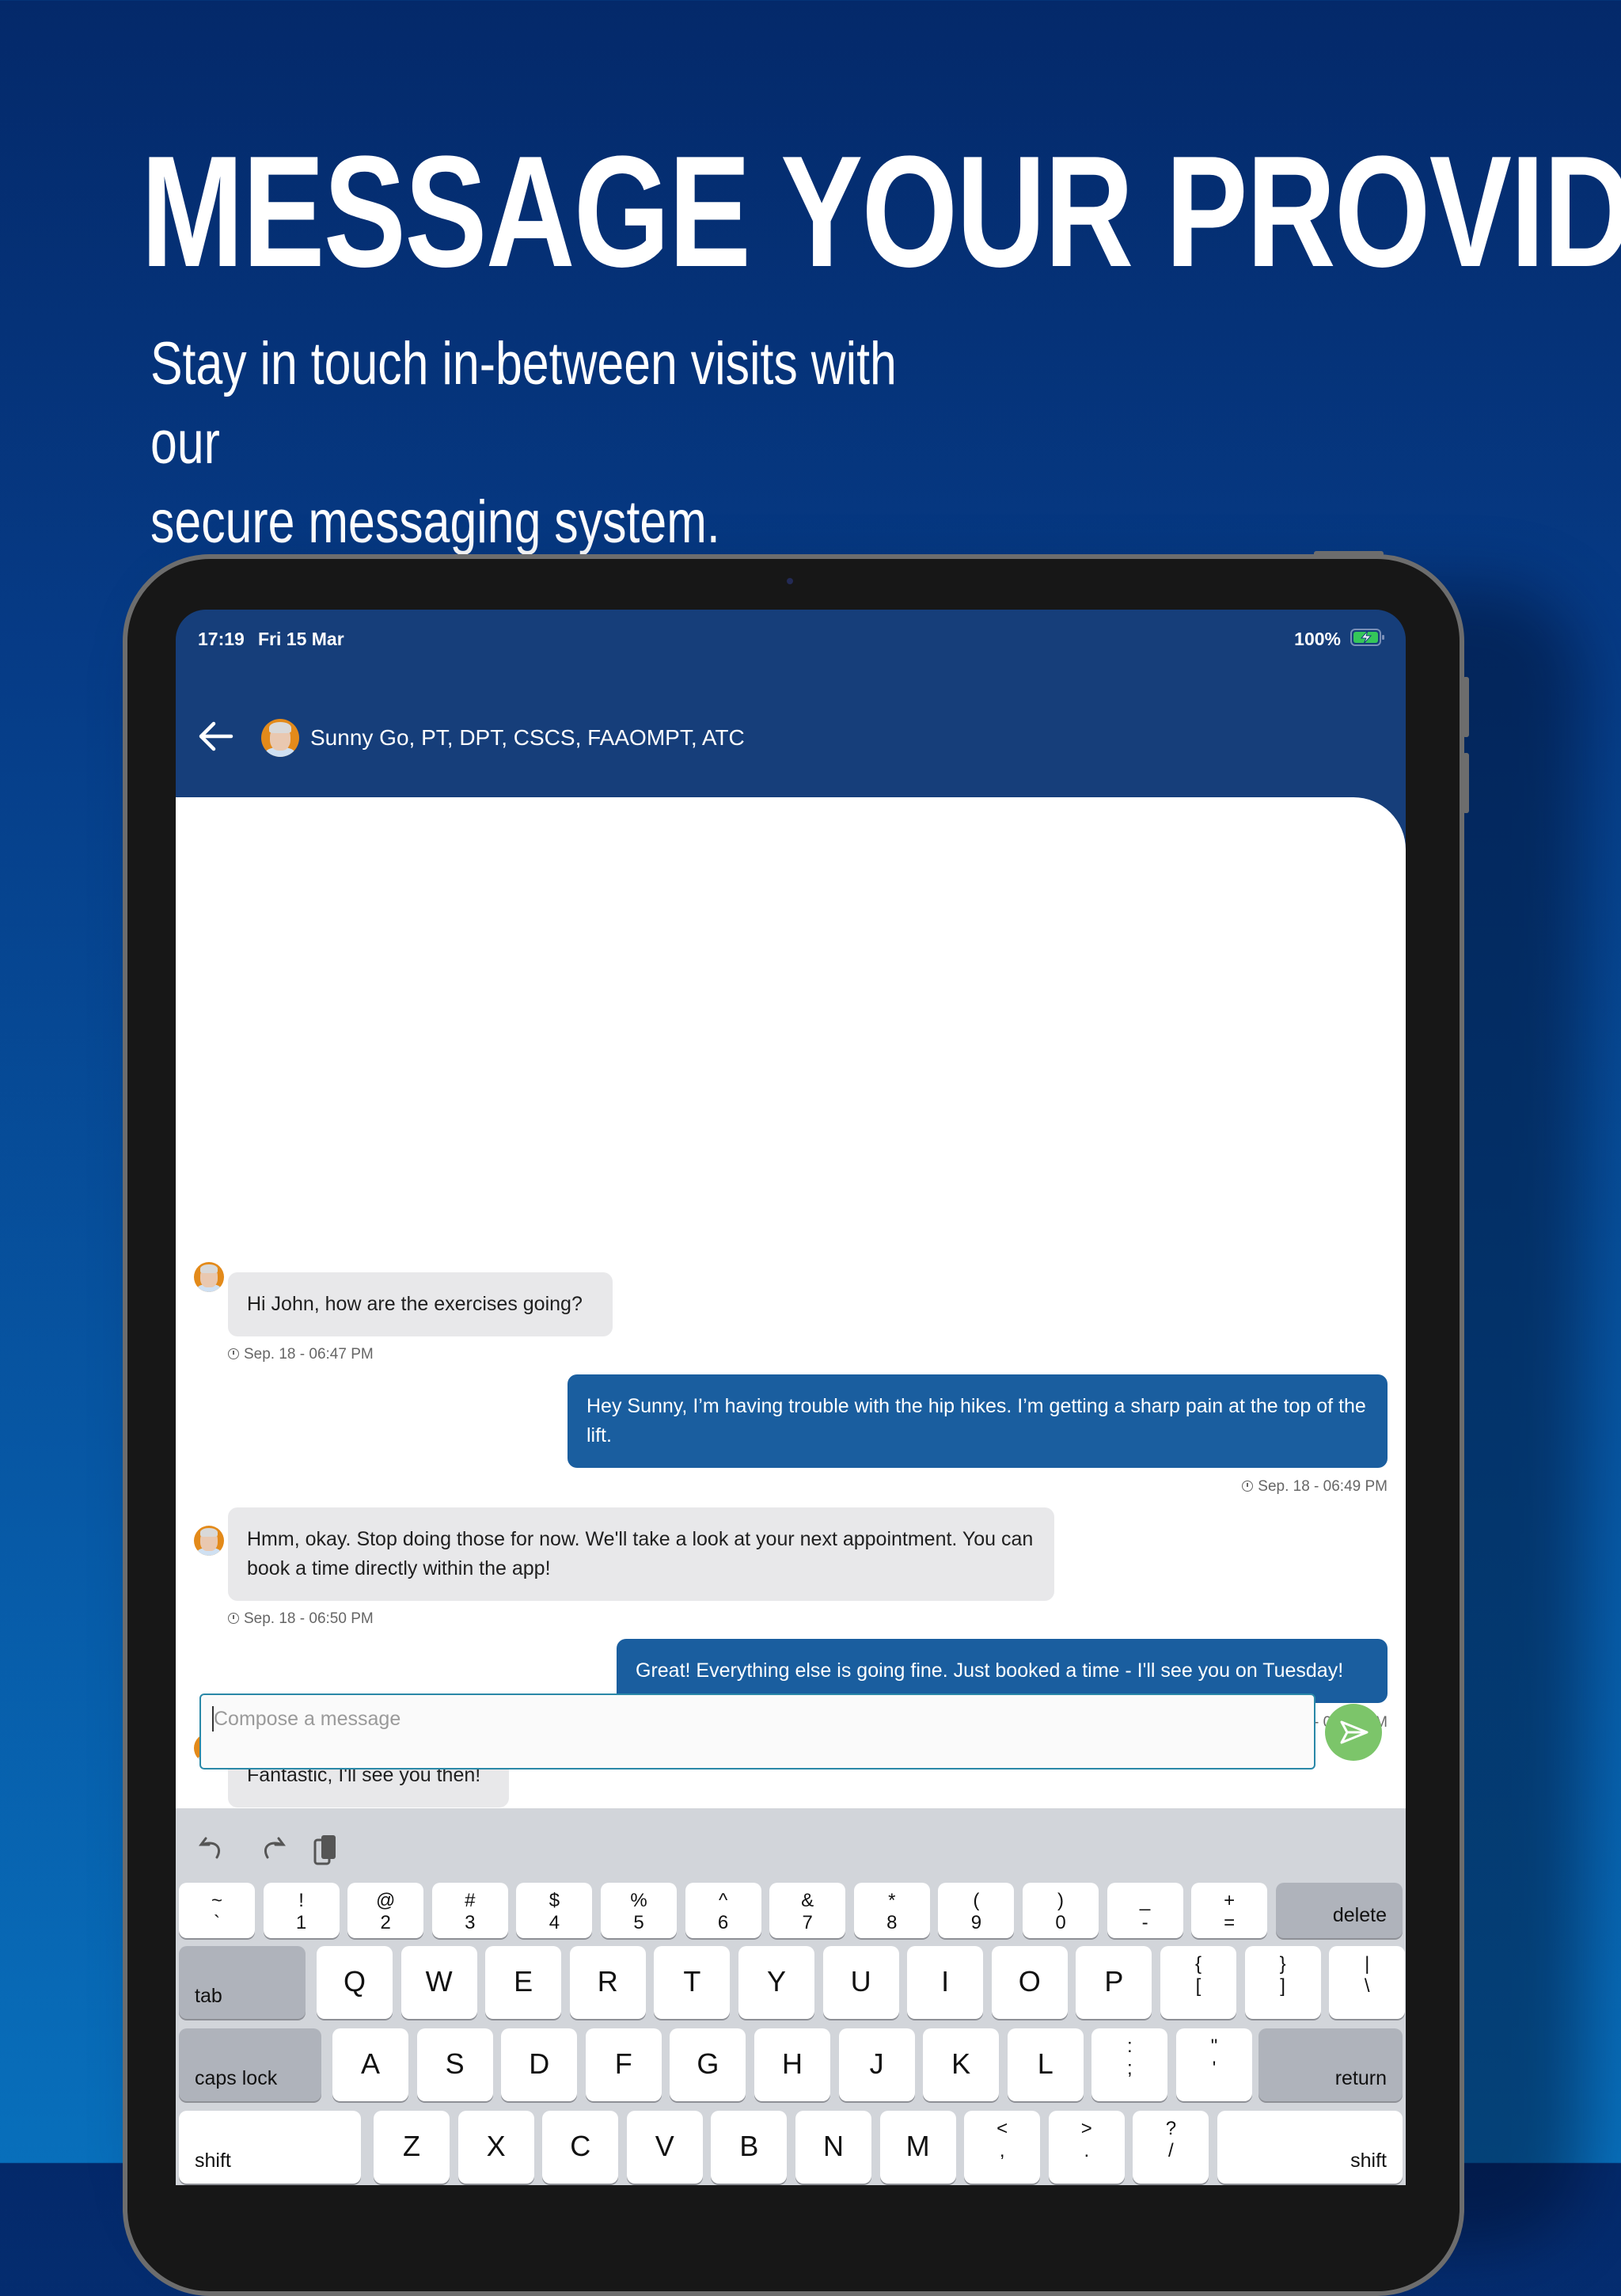 Image resolution: width=1621 pixels, height=2296 pixels. I want to click on key-l: L, so click(1045, 2064).